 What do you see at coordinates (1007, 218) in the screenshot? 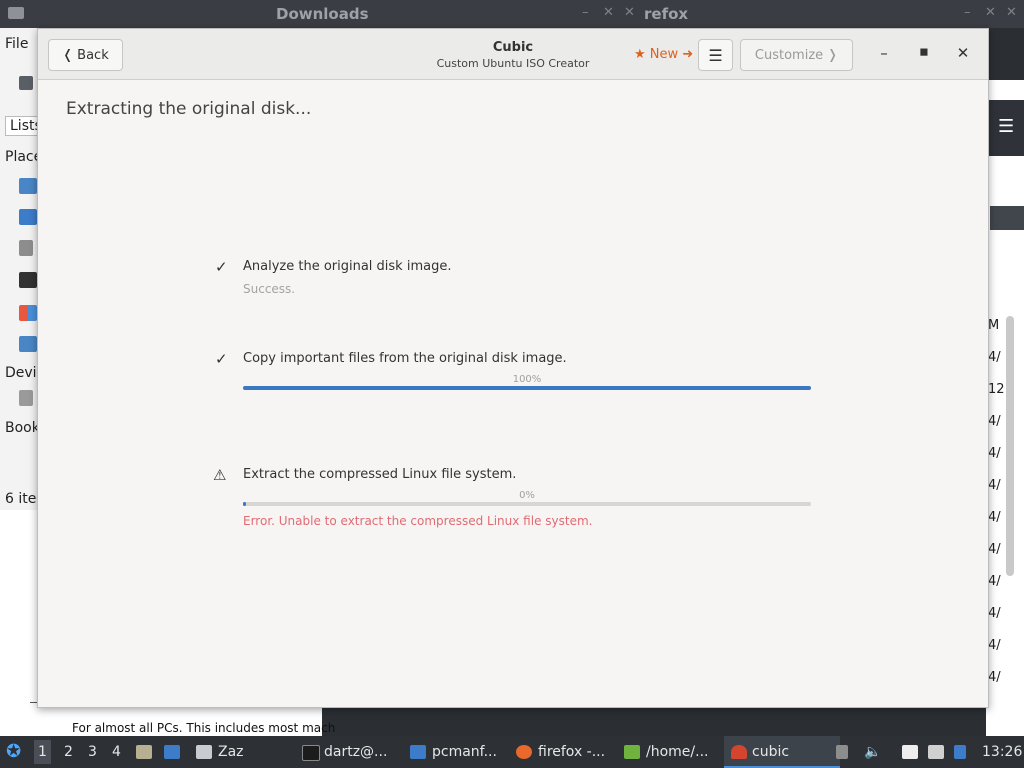
I see `tab-strip` at bounding box center [1007, 218].